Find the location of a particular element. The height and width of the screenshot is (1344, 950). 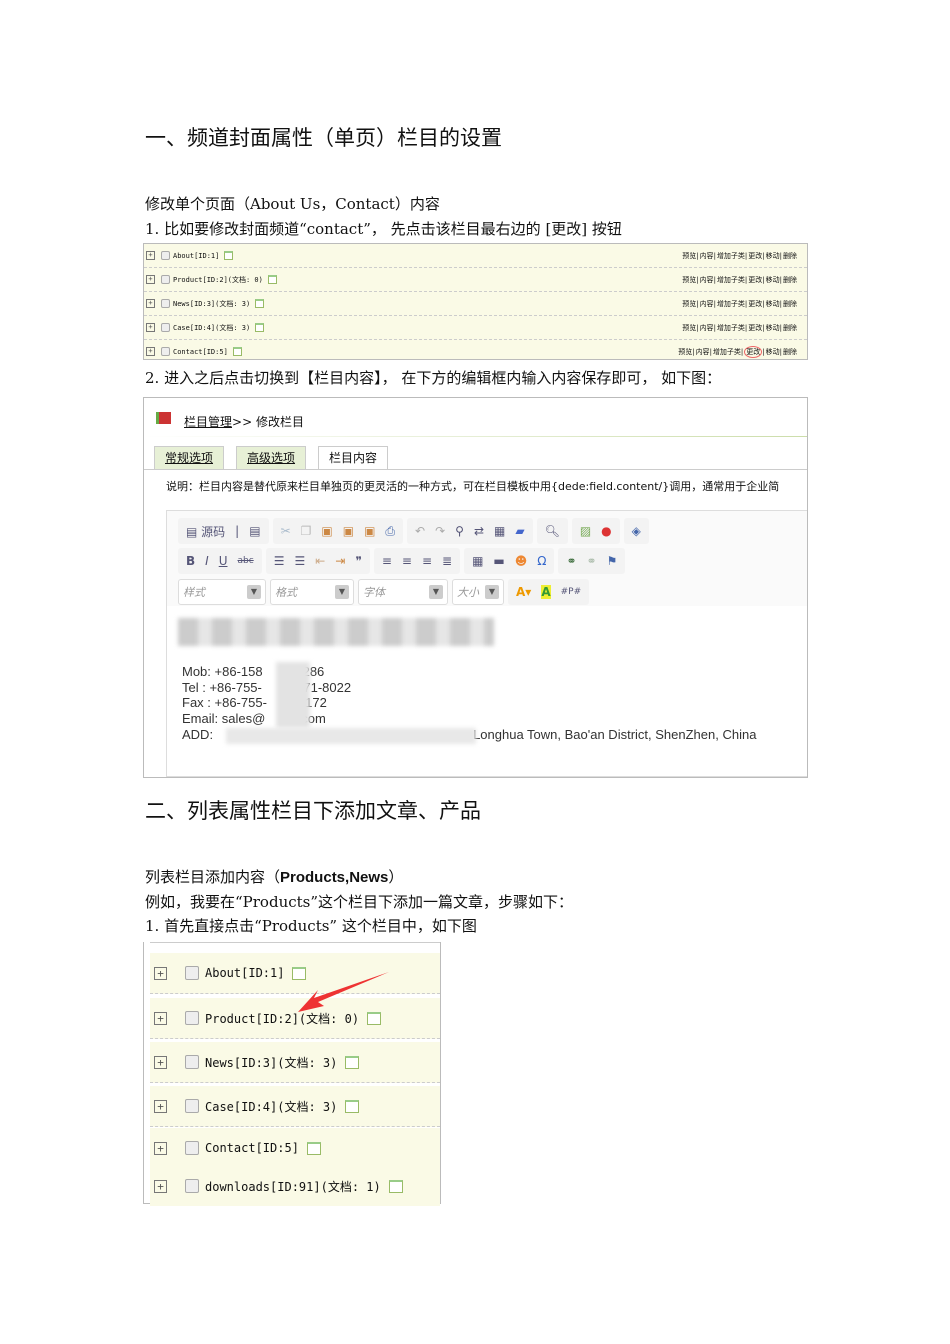

replace-icon: ⇄ is located at coordinates (479, 531).